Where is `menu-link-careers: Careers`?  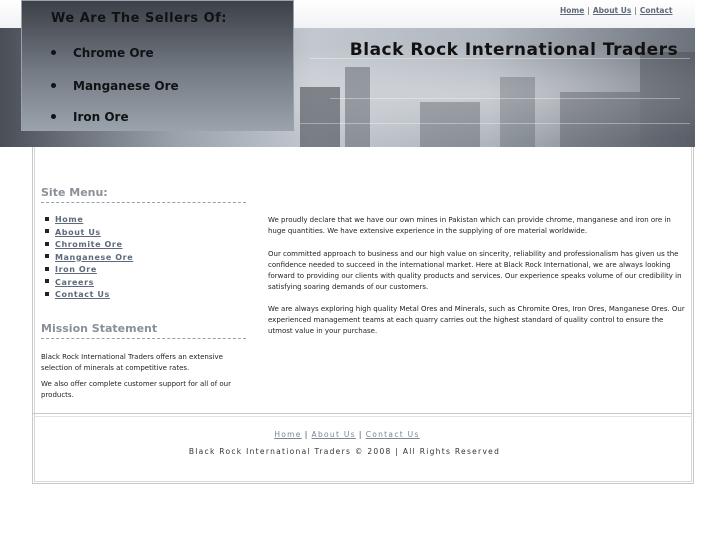 menu-link-careers: Careers is located at coordinates (74, 282).